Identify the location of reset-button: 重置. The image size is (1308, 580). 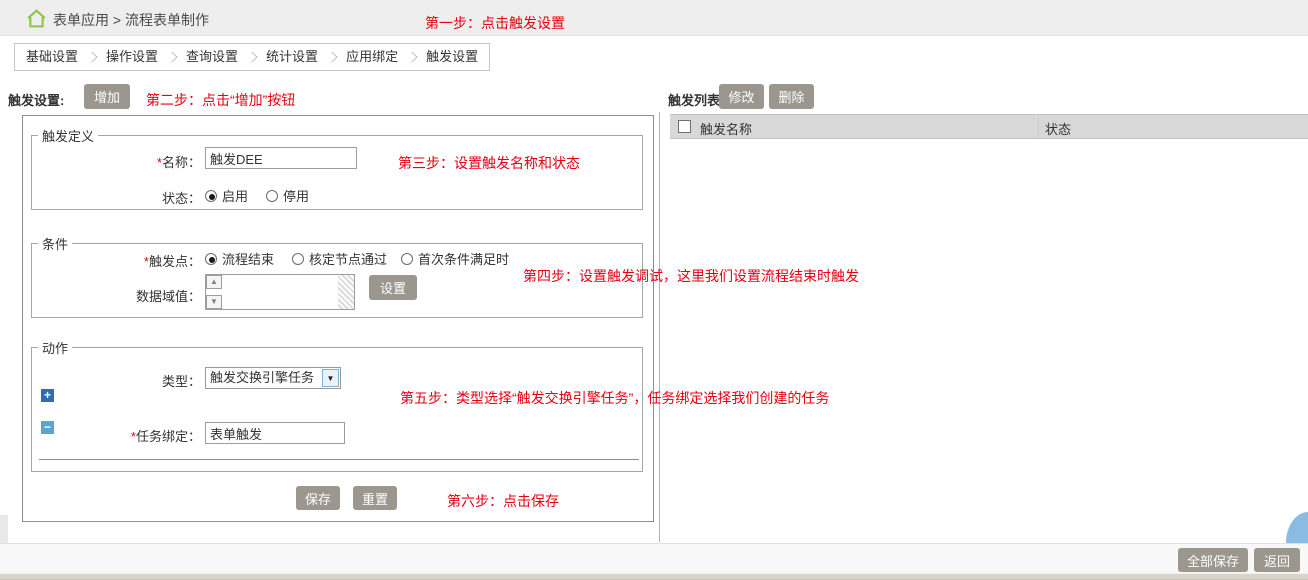
(375, 498).